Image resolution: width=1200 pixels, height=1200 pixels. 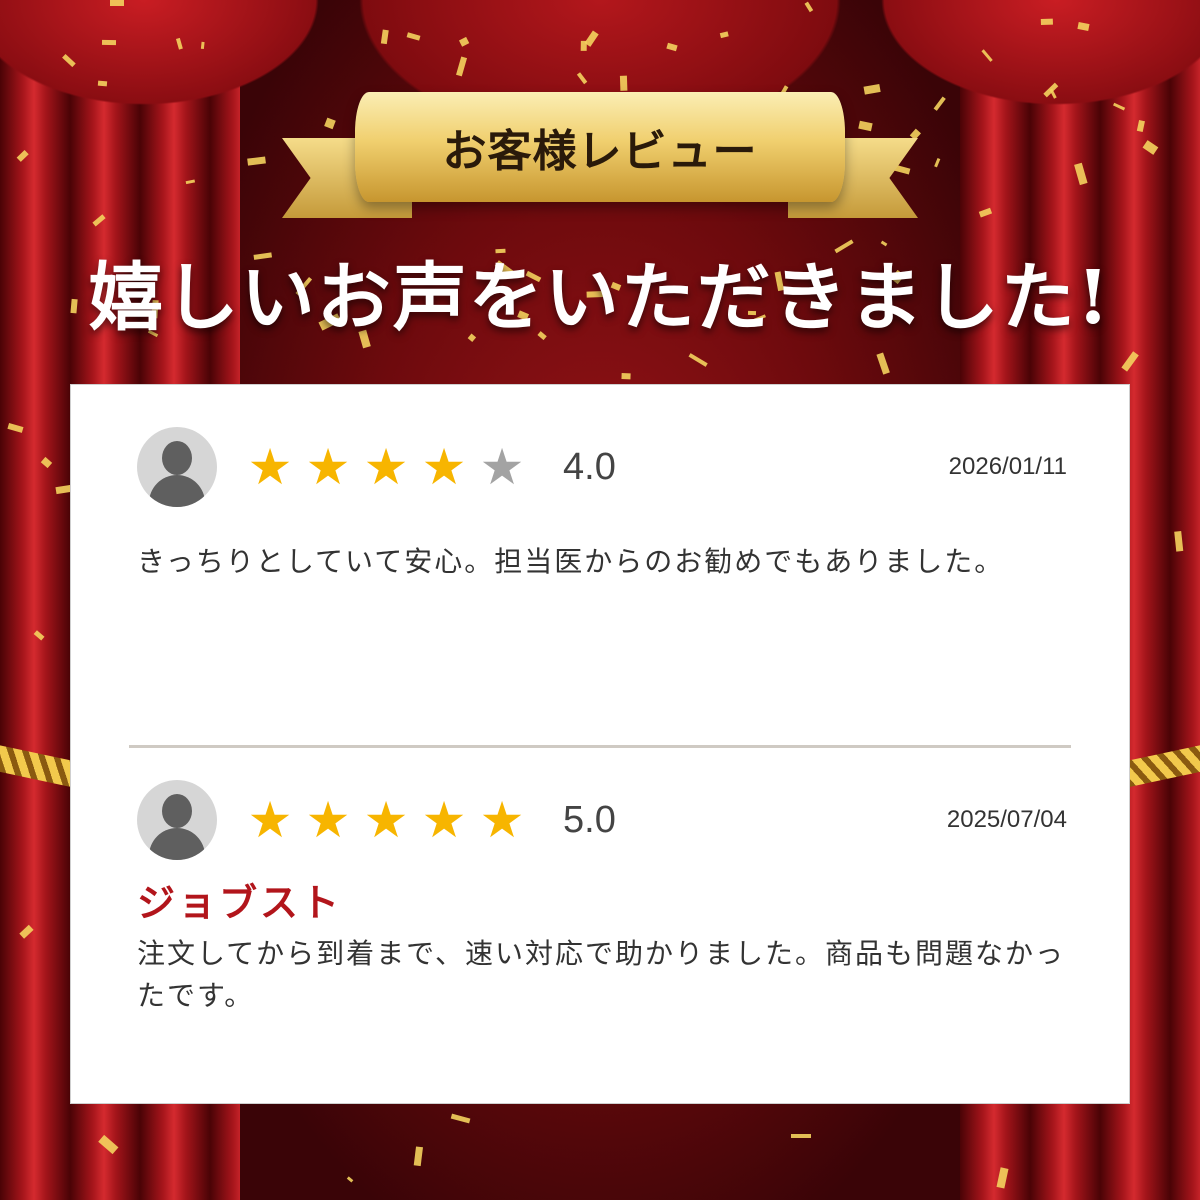 I want to click on review-date: 2025/07/04, so click(x=1006, y=819).